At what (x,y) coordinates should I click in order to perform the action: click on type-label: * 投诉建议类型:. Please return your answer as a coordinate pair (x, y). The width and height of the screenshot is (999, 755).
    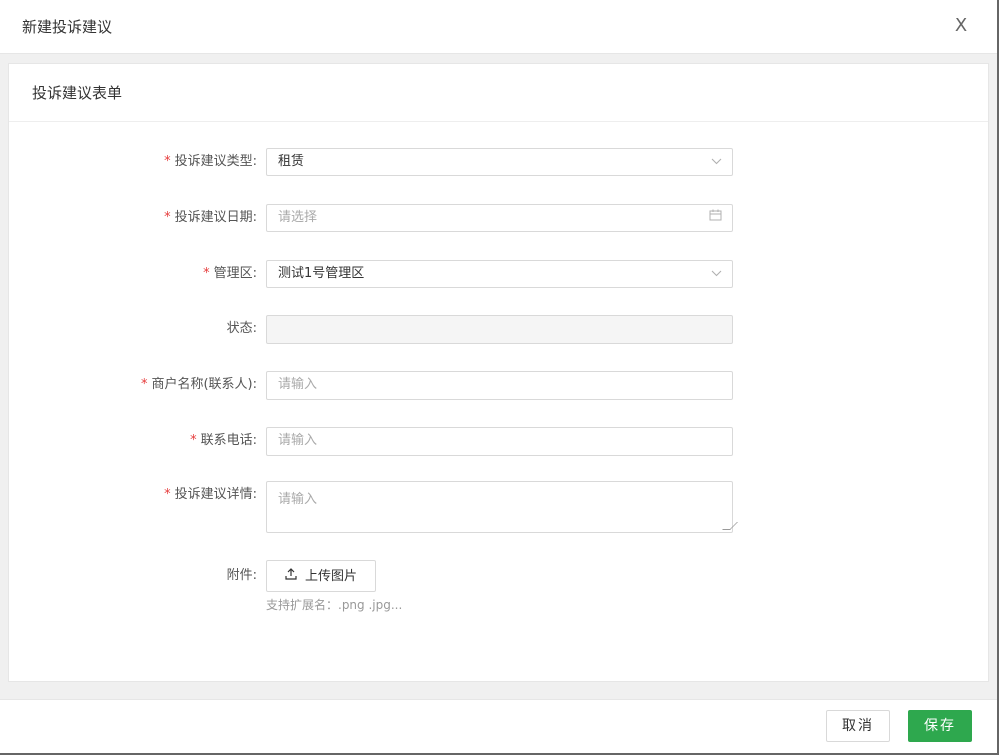
    Looking at the image, I should click on (210, 161).